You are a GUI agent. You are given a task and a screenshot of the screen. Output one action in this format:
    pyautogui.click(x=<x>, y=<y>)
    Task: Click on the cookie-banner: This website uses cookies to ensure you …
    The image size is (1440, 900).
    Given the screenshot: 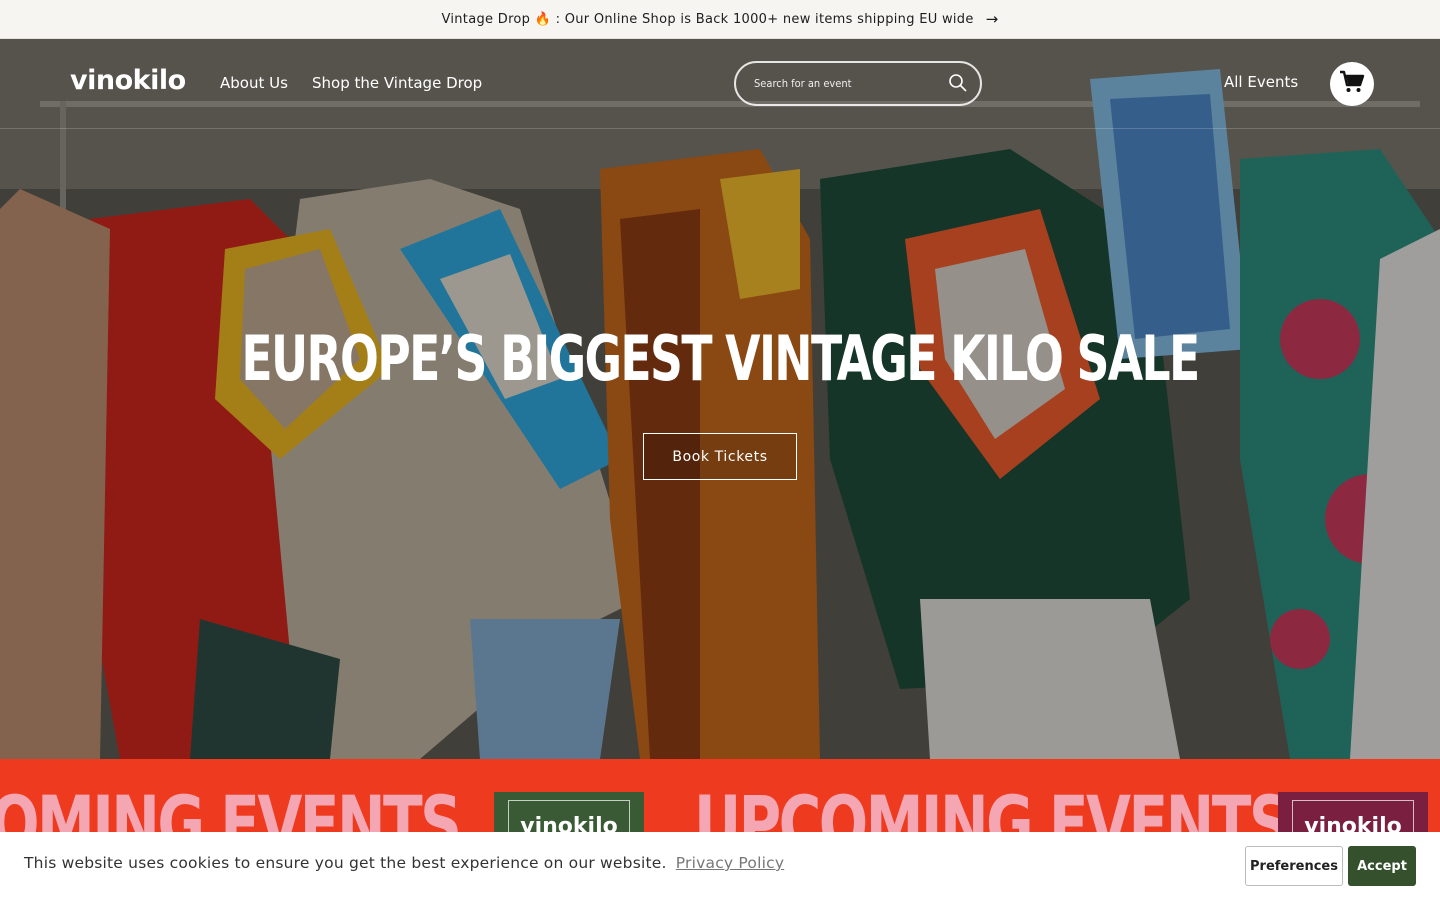 What is the action you would take?
    pyautogui.click(x=720, y=866)
    